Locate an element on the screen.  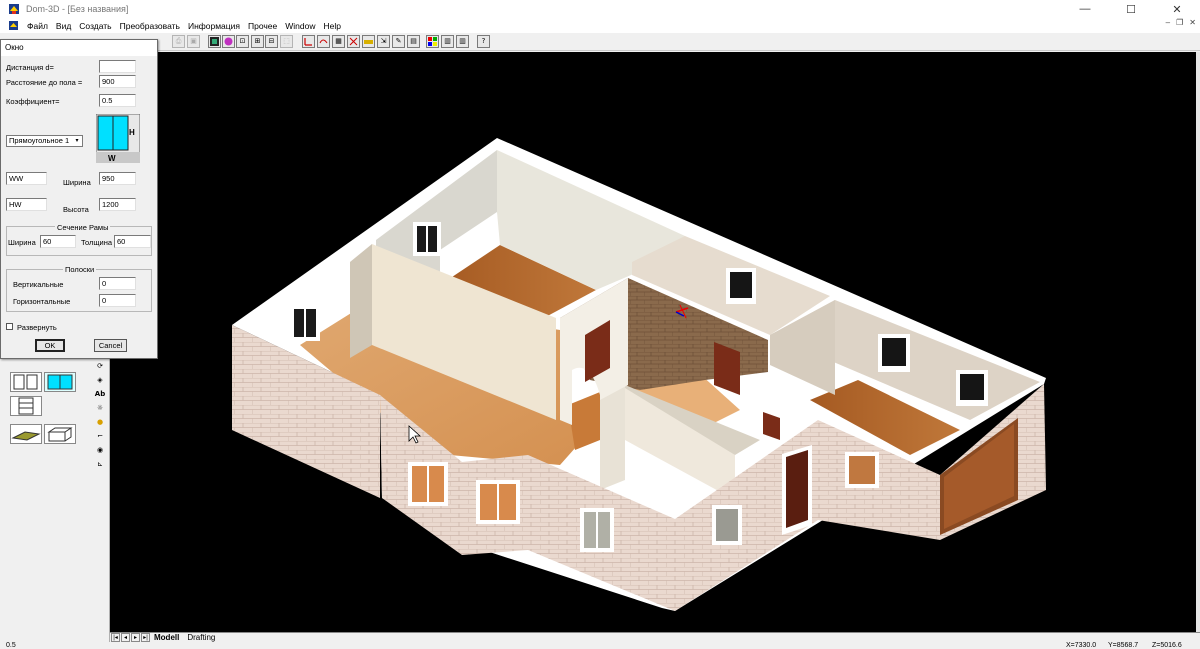
tab-drafting: Drafting is located at coordinates (201, 638).